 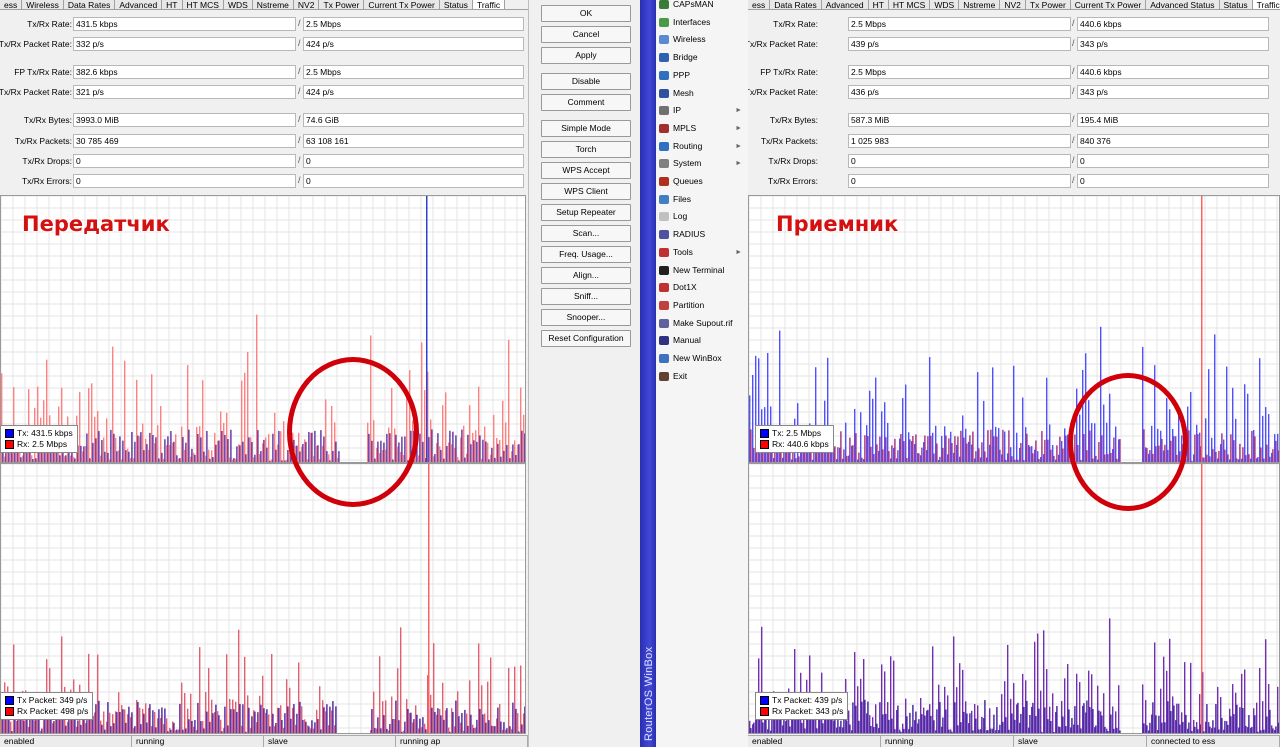 I want to click on right-tab: WDS, so click(x=945, y=4).